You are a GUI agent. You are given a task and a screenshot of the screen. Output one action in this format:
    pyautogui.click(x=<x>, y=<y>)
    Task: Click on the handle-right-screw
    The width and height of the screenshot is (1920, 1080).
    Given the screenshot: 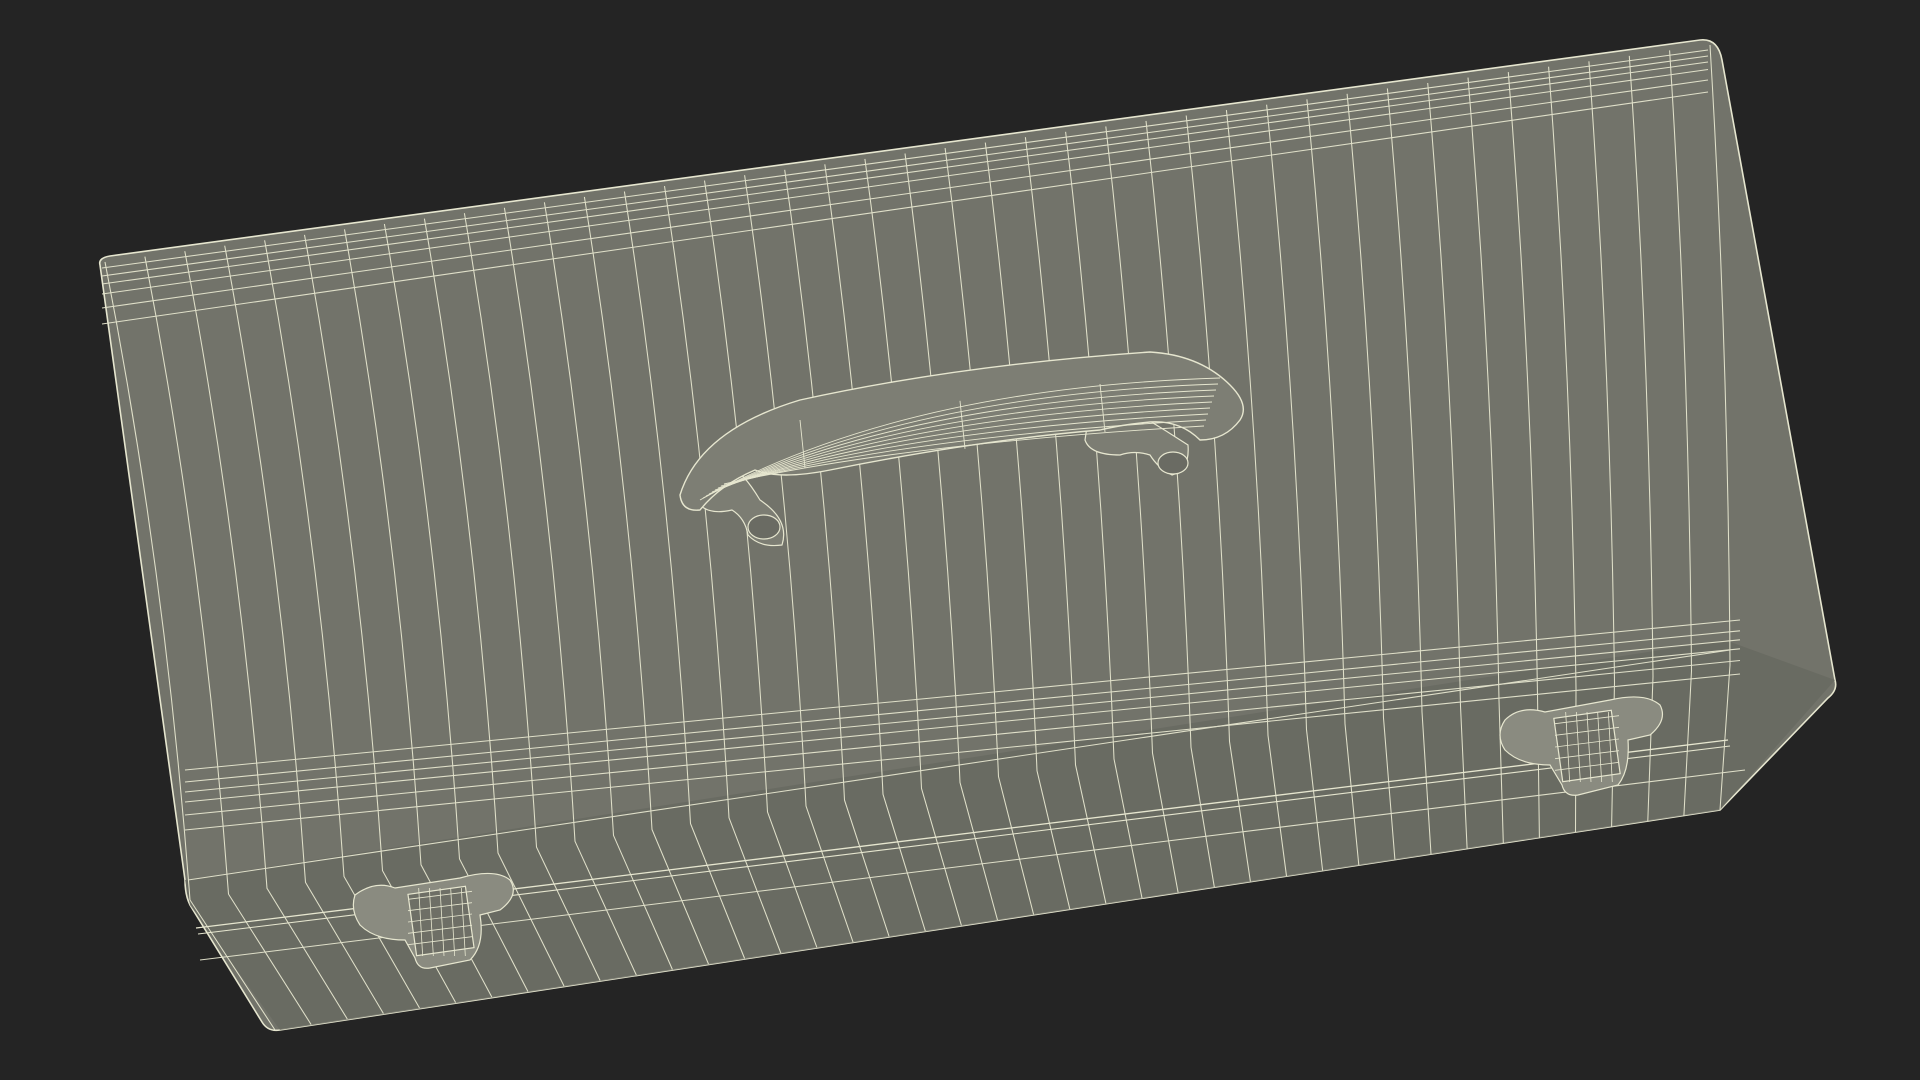 What is the action you would take?
    pyautogui.click(x=1173, y=463)
    